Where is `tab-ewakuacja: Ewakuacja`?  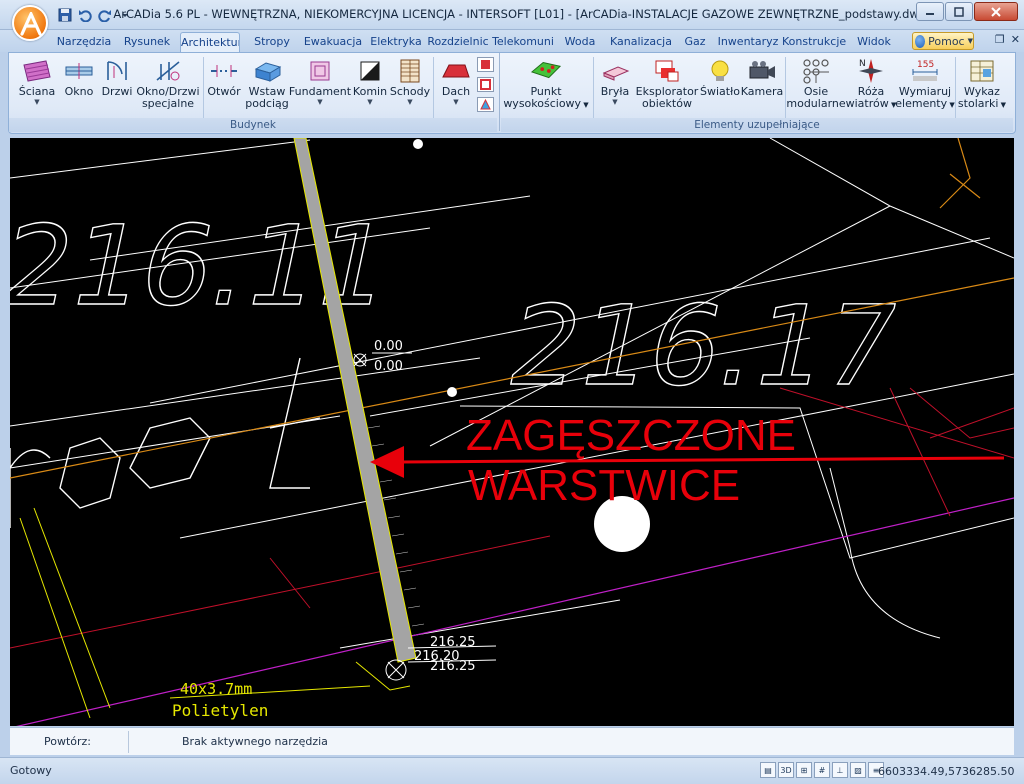
tab-ewakuacja: Ewakuacja is located at coordinates (333, 42).